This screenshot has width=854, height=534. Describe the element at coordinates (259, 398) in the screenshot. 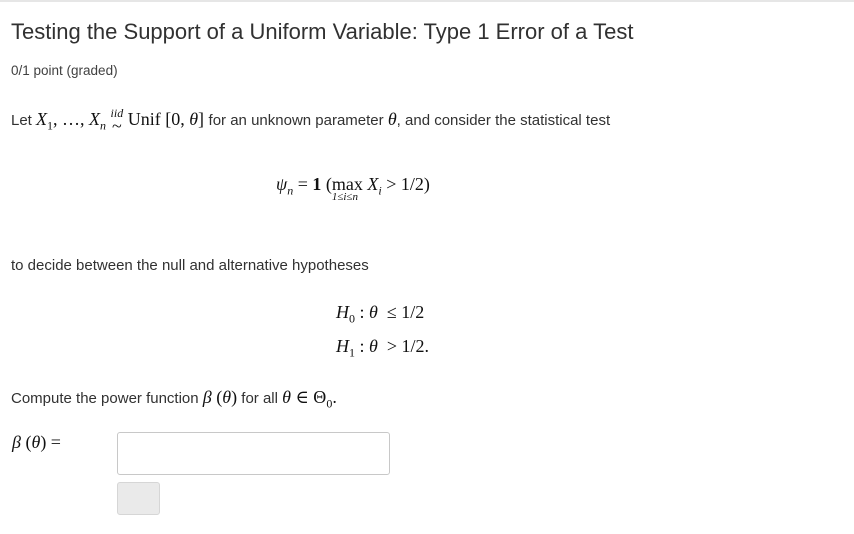

I see `for-all-text: for all` at that location.